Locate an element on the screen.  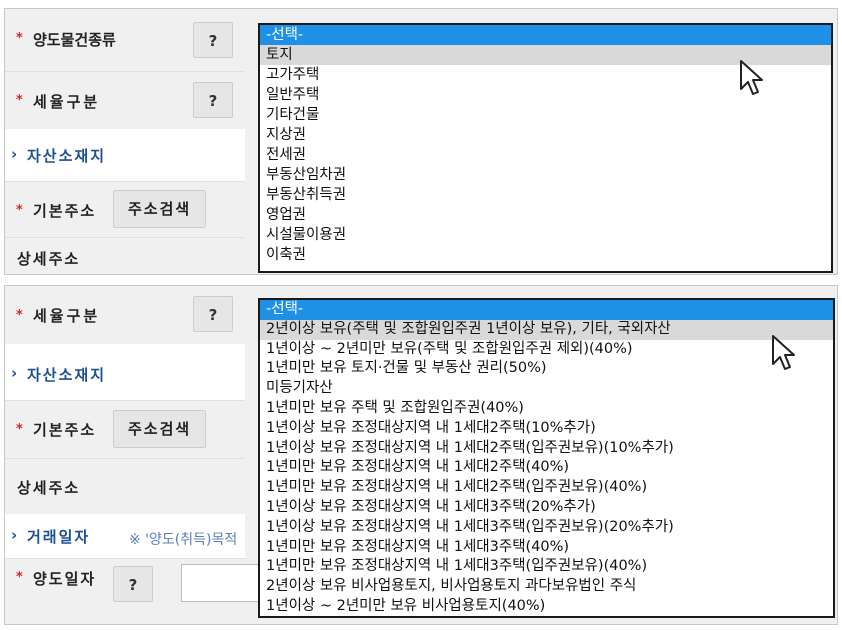
dropdown-option: 2년이상 보유 비사업용토지, 비사업용토지 과다보유법인 주식 is located at coordinates (546, 587).